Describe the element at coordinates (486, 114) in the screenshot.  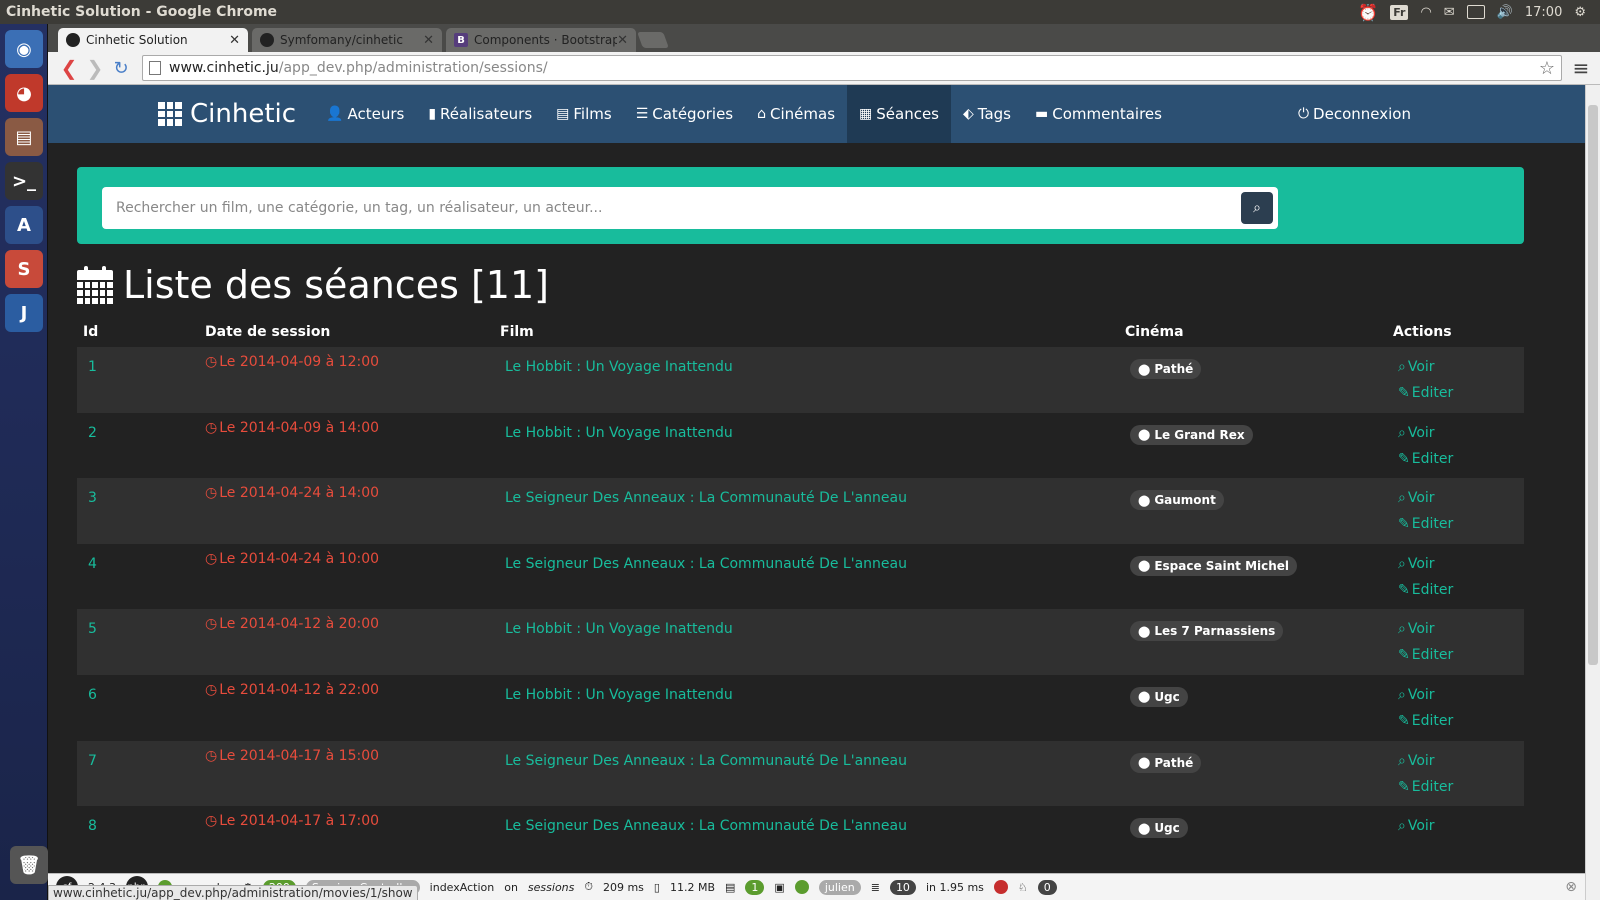
I see `nav-label: Réalisateurs` at that location.